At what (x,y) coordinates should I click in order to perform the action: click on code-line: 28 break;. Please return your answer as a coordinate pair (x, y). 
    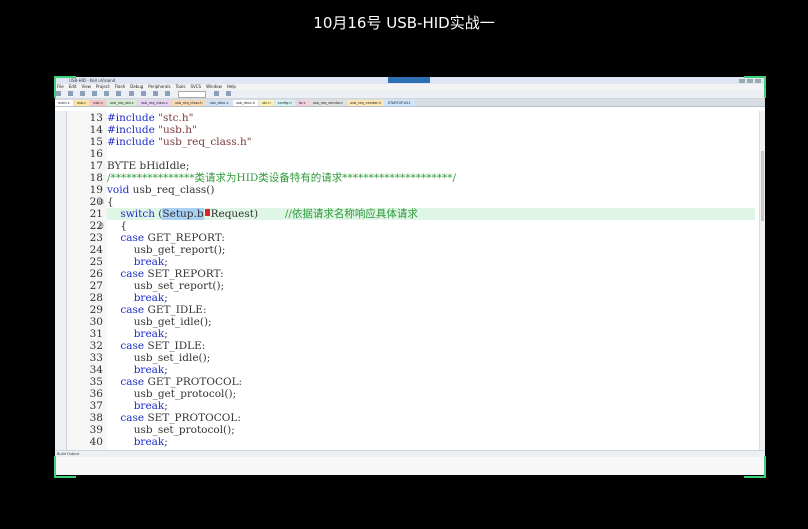
    Looking at the image, I should click on (422, 298).